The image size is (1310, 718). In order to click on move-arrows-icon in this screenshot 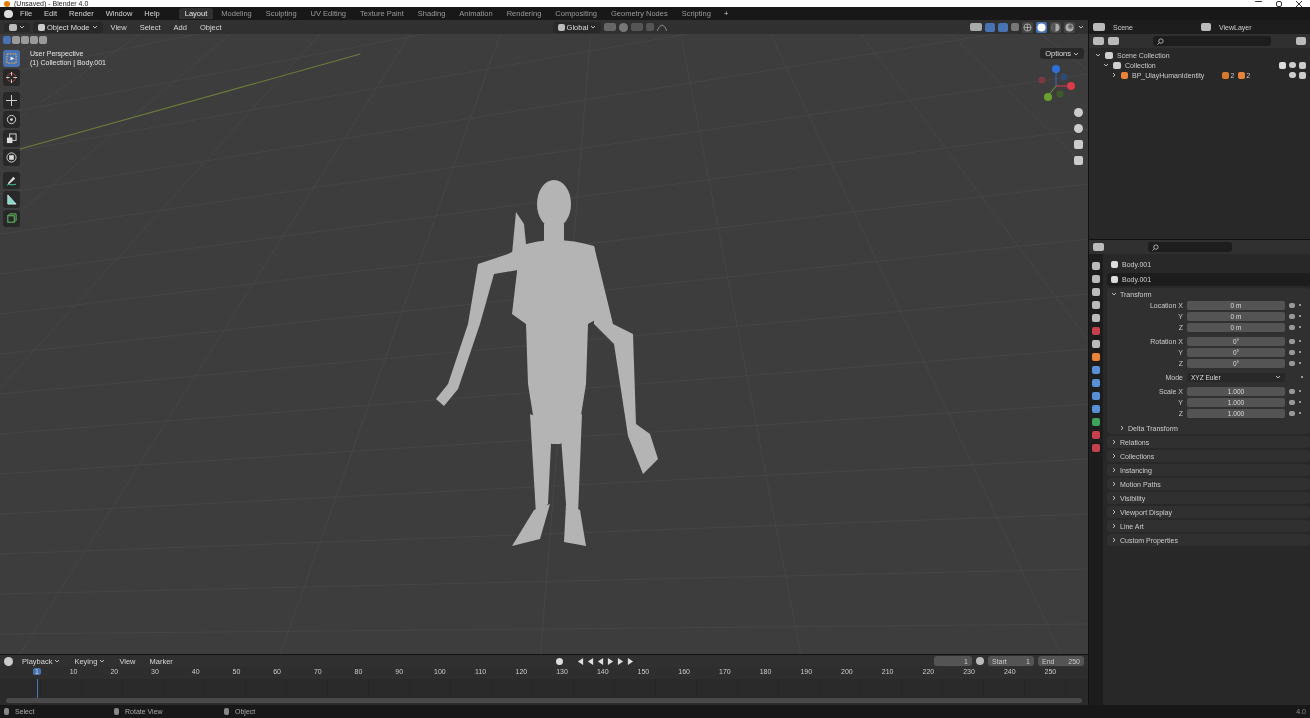, I will do `click(11, 100)`.